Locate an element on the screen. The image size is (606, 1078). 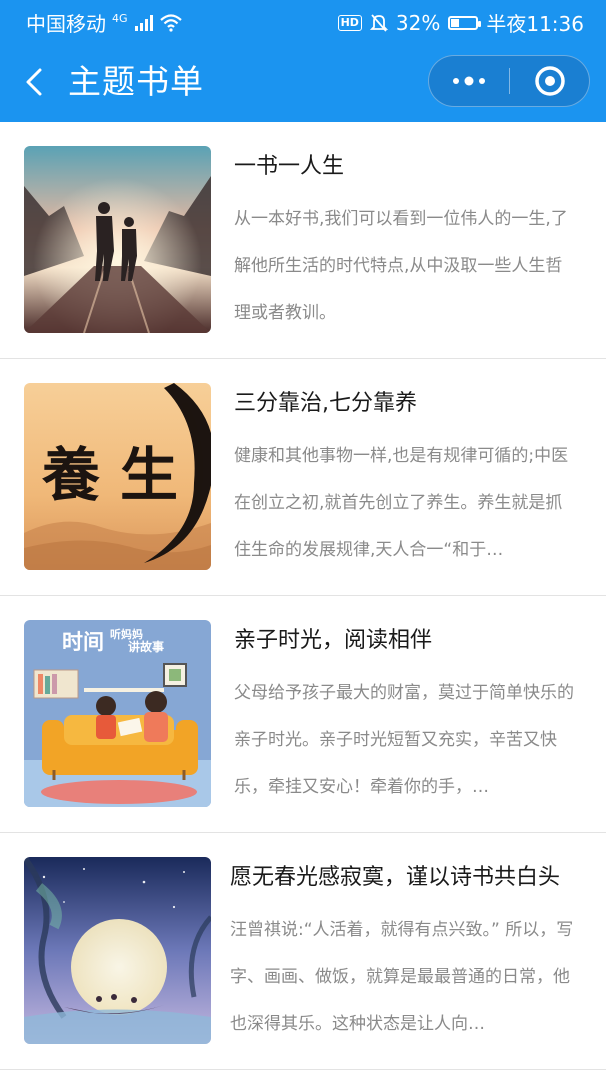
back-arrow-icon is located at coordinates (36, 82).